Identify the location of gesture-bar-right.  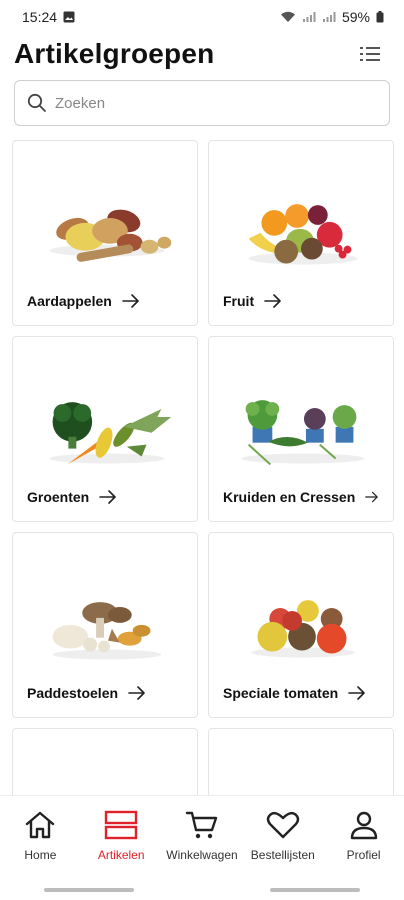
(315, 890).